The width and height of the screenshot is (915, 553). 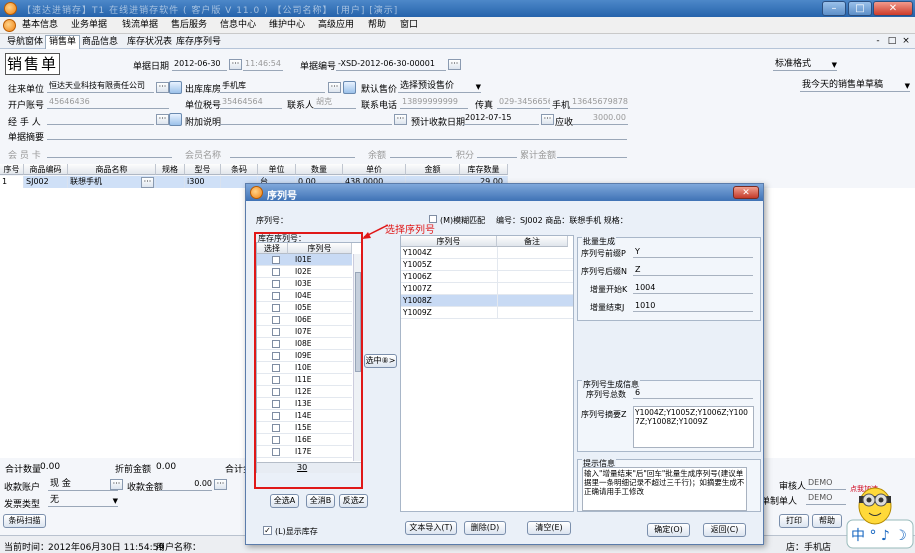 What do you see at coordinates (263, 64) in the screenshot?
I see `time-field: 11:46:54` at bounding box center [263, 64].